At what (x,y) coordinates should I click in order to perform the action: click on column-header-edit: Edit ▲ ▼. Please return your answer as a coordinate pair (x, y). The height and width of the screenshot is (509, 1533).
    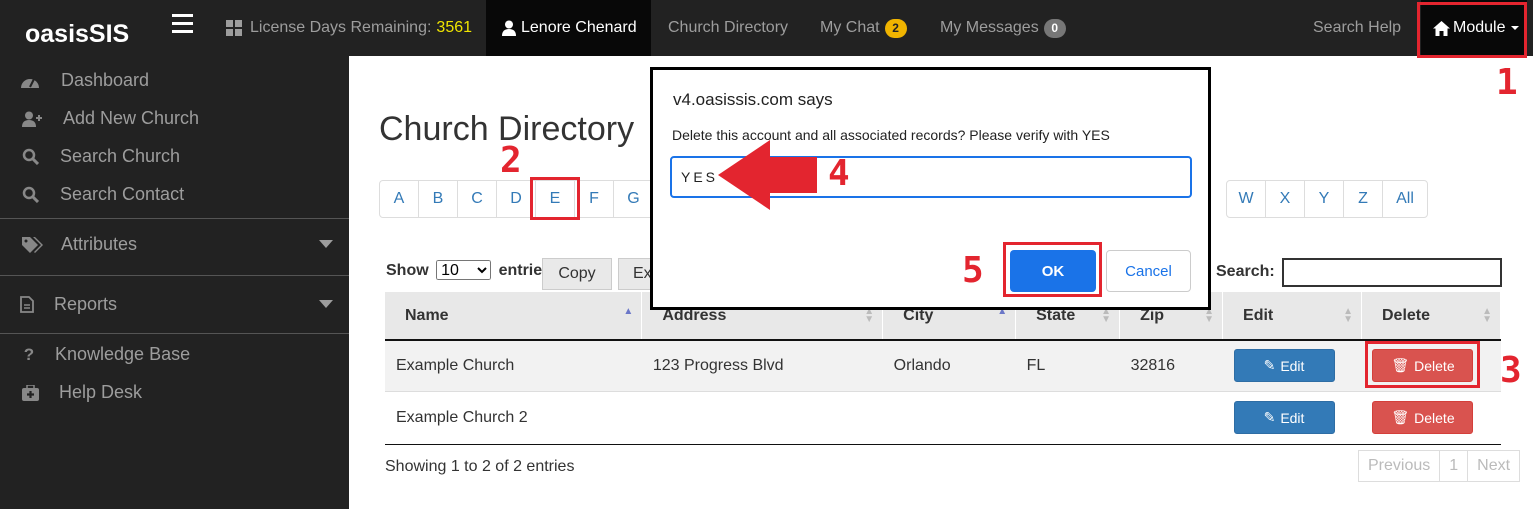
    Looking at the image, I should click on (1292, 316).